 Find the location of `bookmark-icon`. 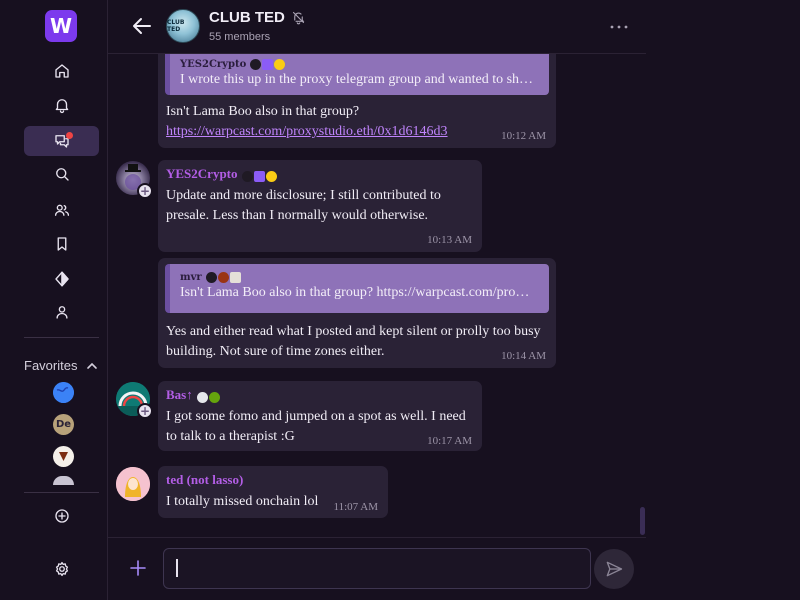

bookmark-icon is located at coordinates (61, 244).